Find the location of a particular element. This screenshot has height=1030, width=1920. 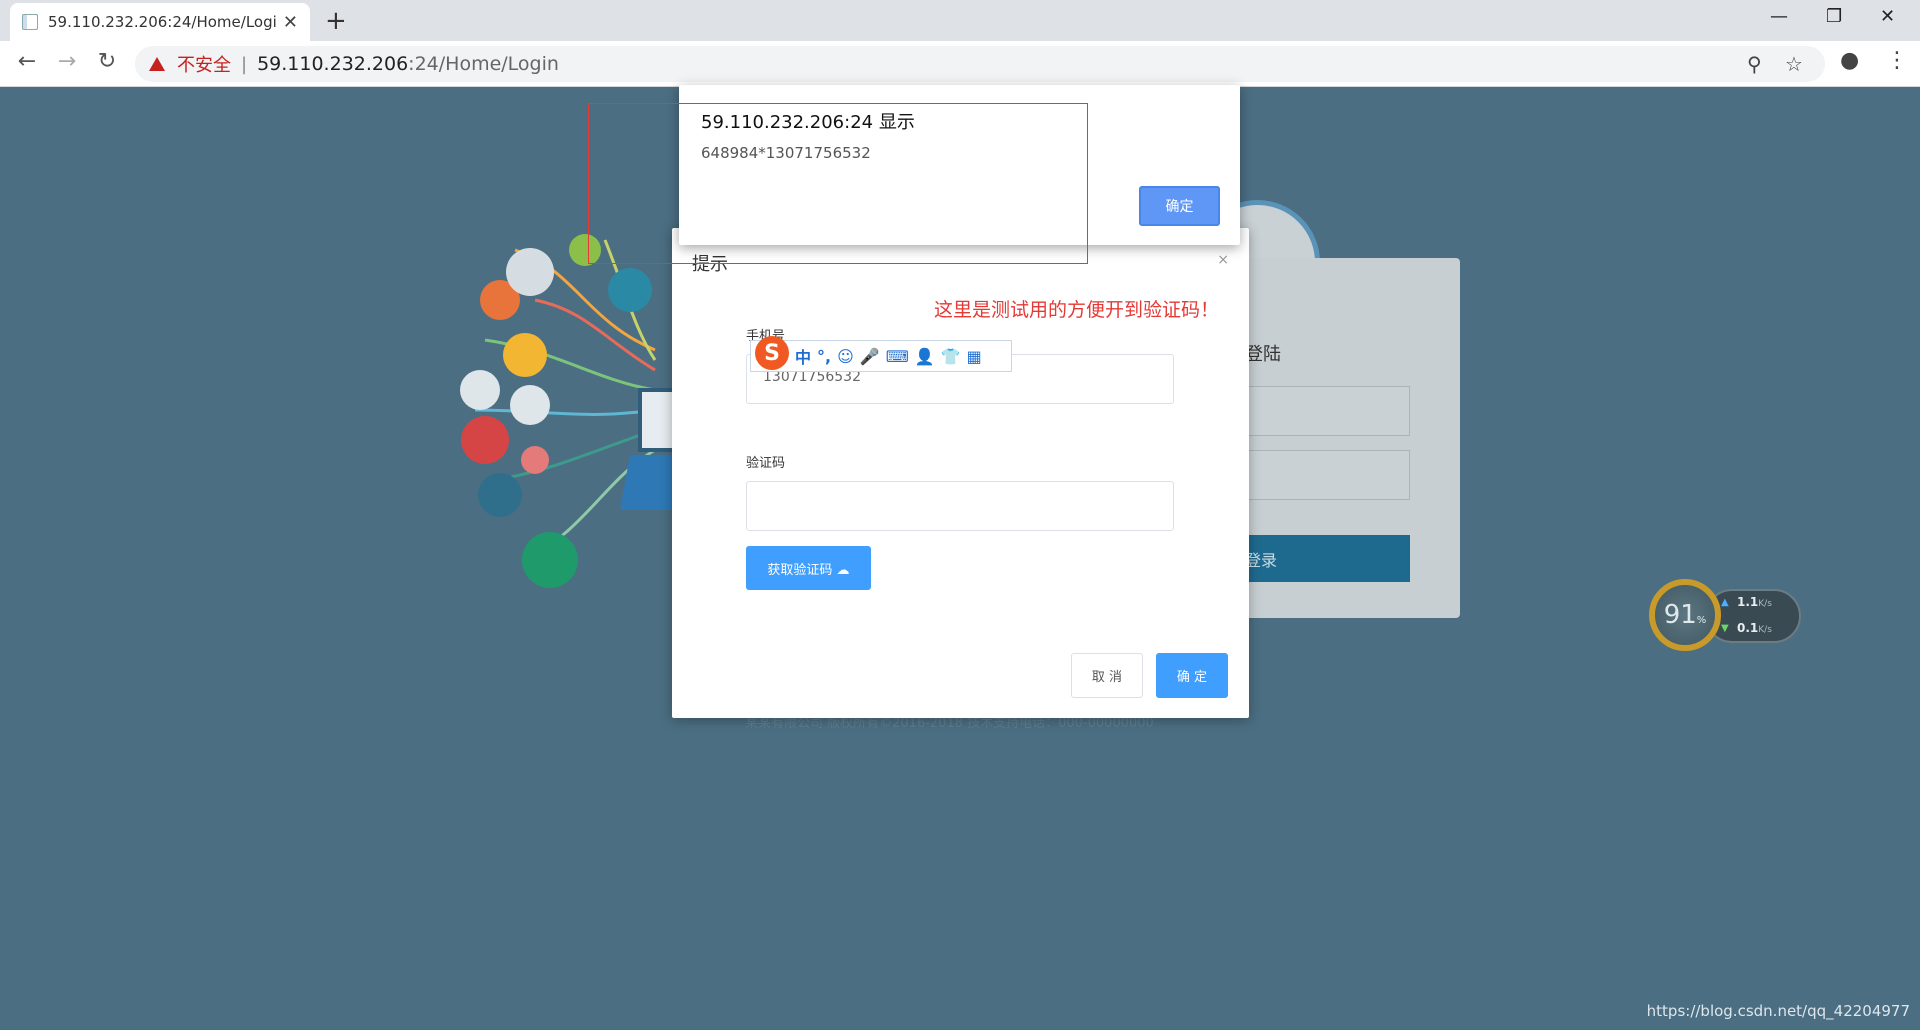

not-secure-label: 不安全 is located at coordinates (204, 64).